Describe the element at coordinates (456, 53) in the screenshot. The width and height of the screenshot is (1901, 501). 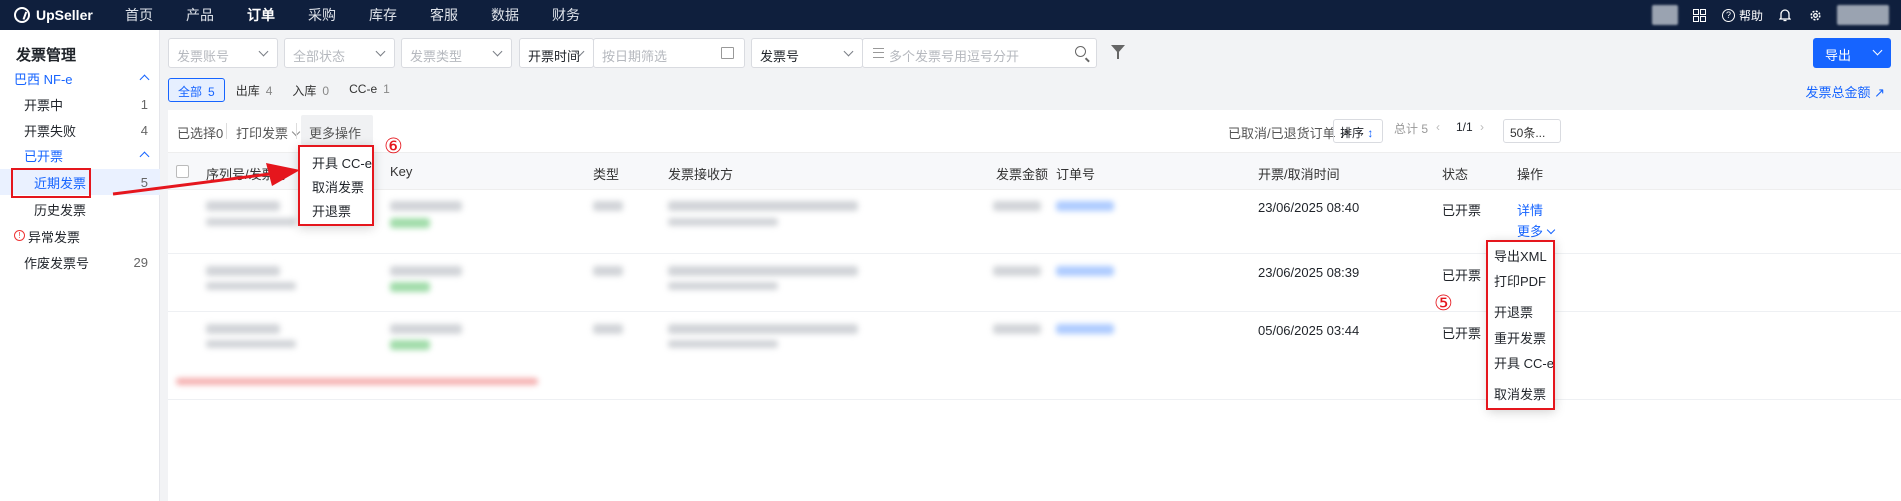
I see `invoice-type-select: 发票类型` at that location.